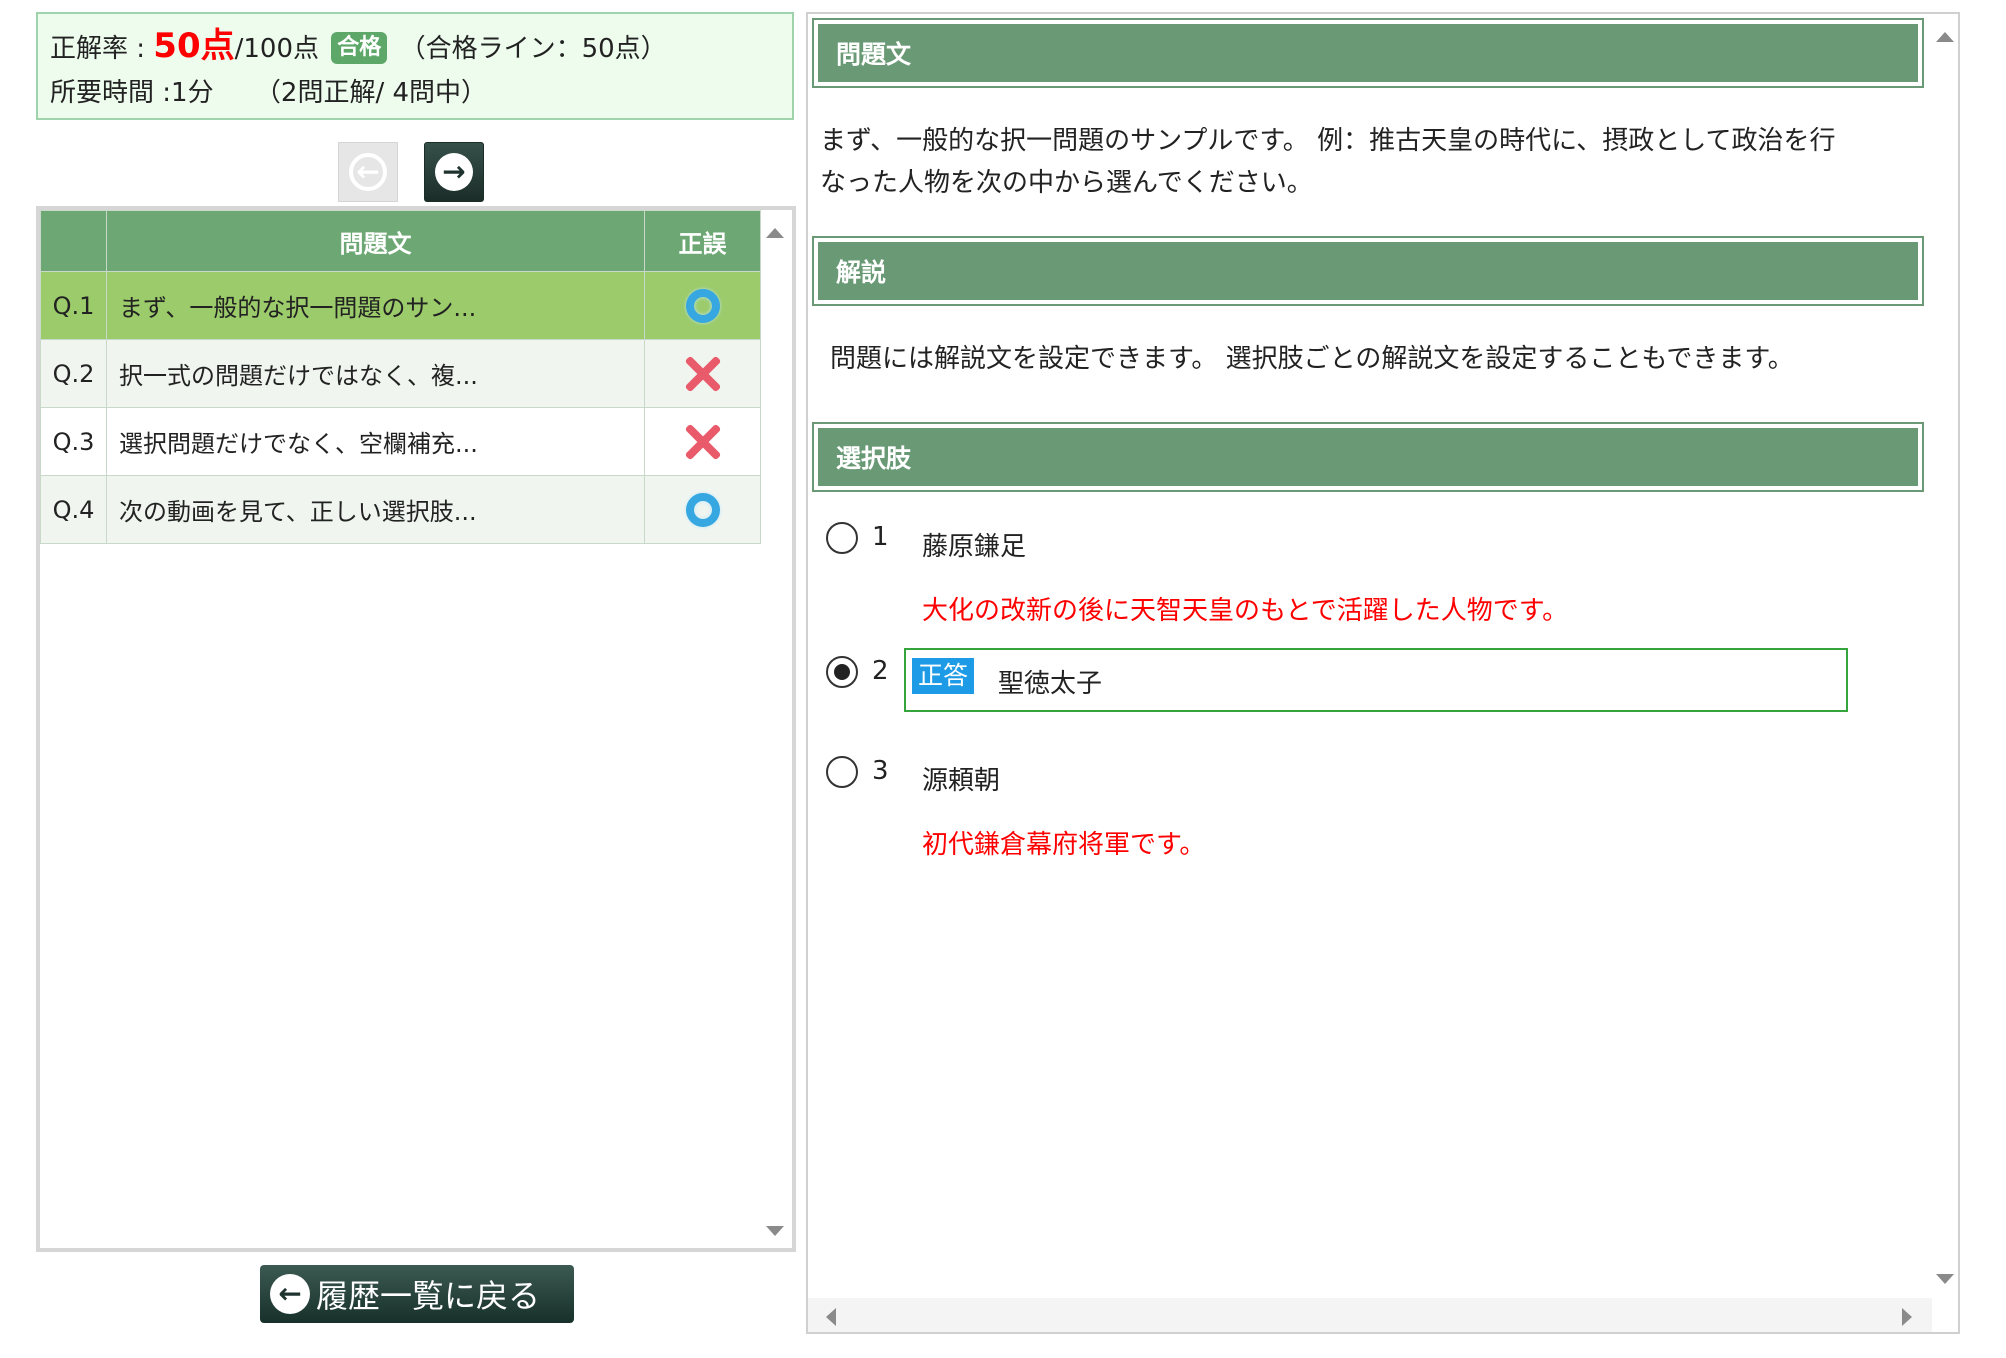  I want to click on back-button-label: 履歴一覧に戻る, so click(428, 1296).